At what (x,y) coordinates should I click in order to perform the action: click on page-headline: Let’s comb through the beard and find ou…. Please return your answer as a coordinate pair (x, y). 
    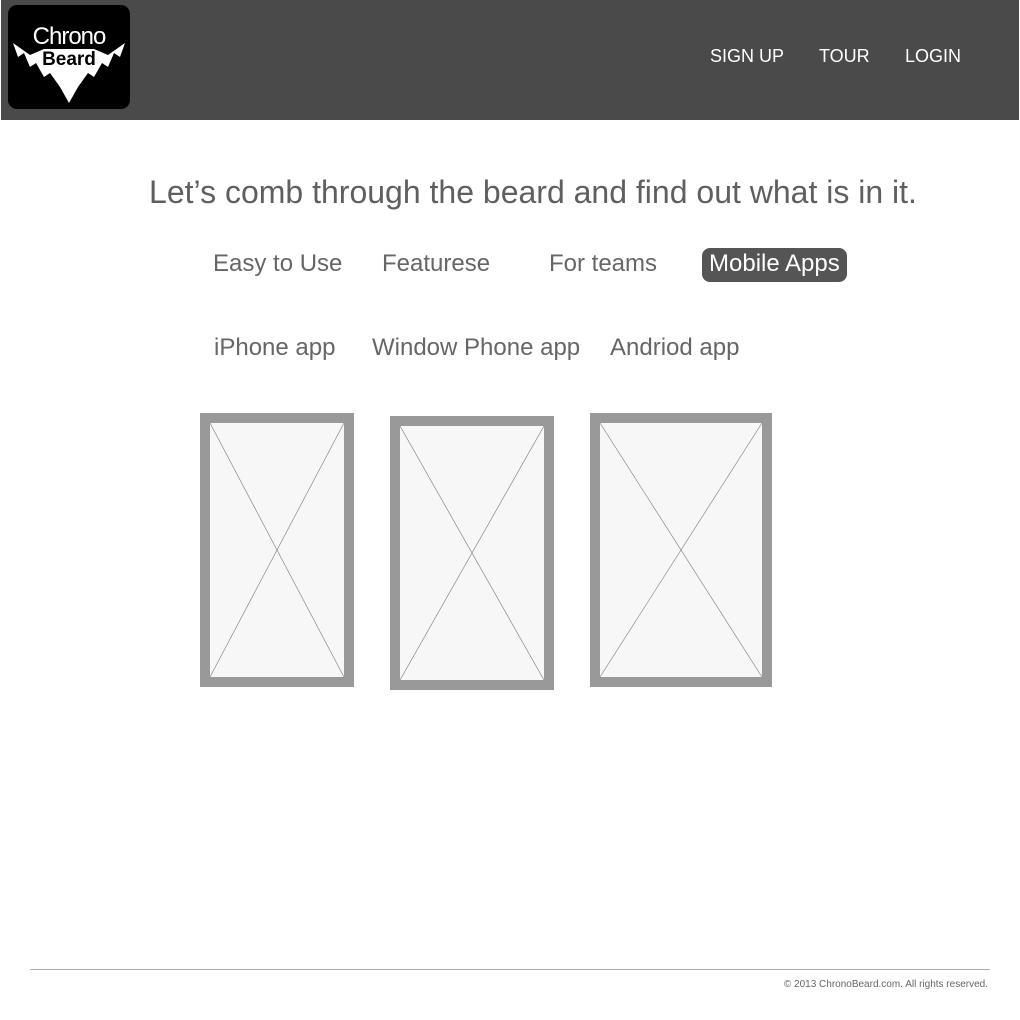
    Looking at the image, I should click on (533, 192).